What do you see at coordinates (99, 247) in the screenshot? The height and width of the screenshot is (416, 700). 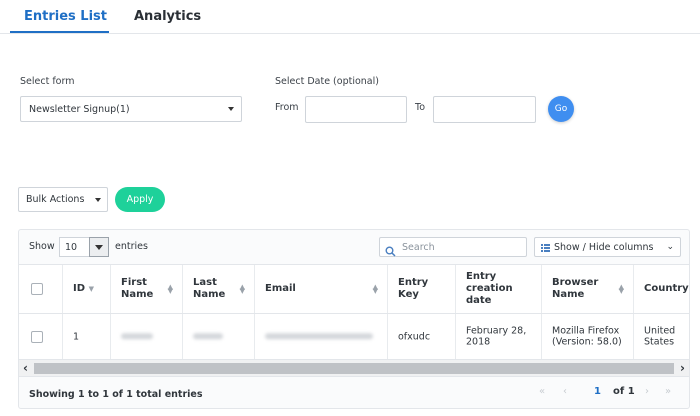 I see `chevron-down-icon` at bounding box center [99, 247].